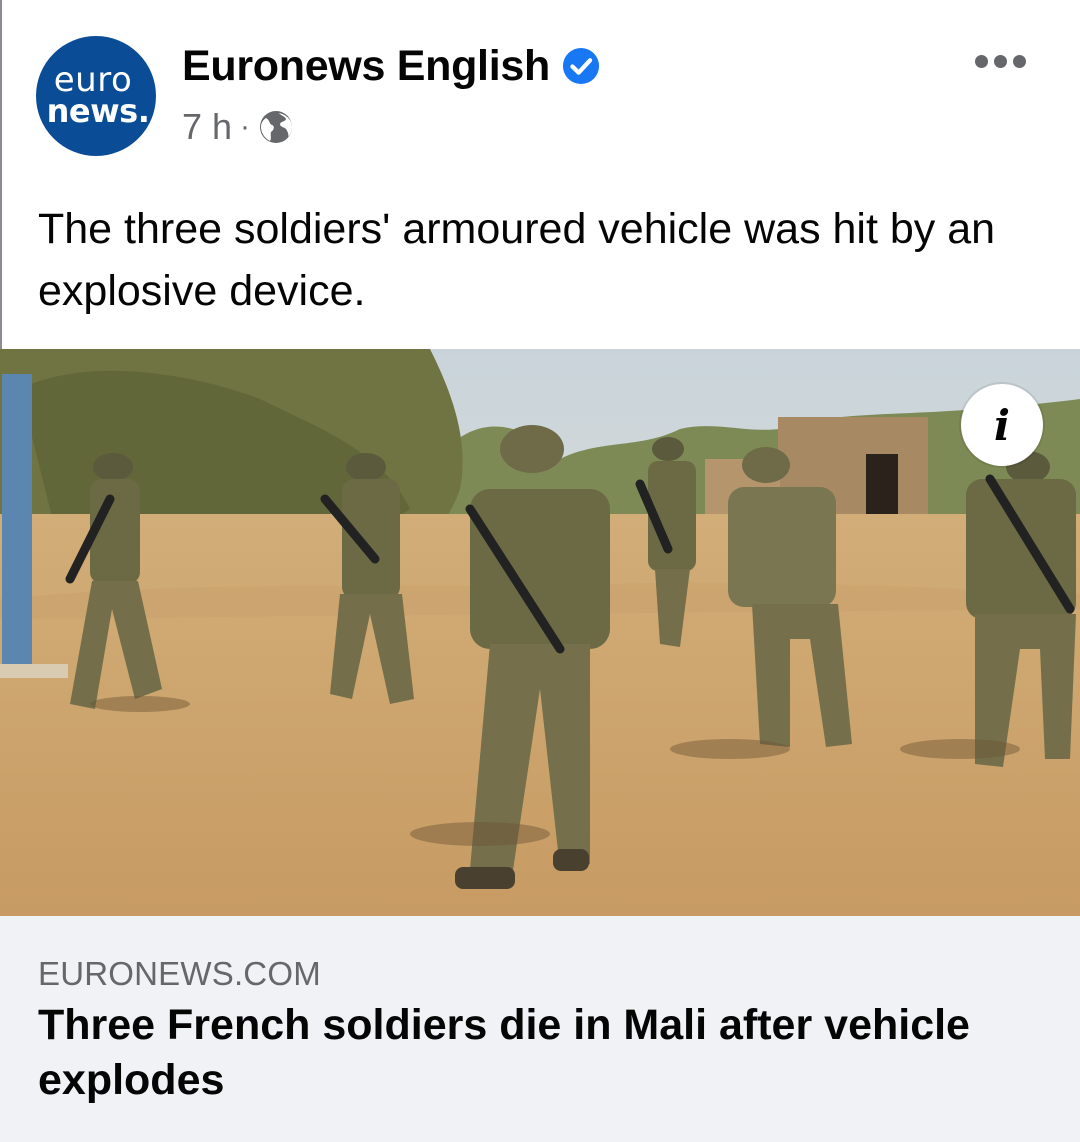  Describe the element at coordinates (93, 80) in the screenshot. I see `avatar-logo-line1: euro` at that location.